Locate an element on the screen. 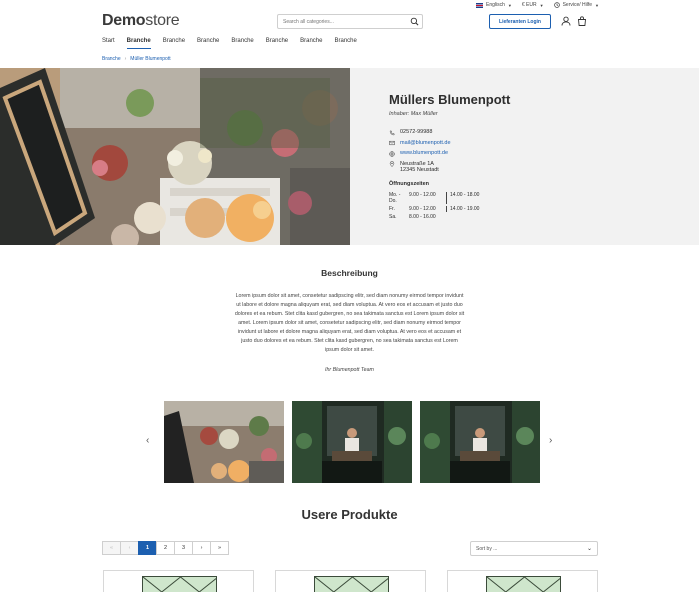  nav-item-start: Start is located at coordinates (108, 43).